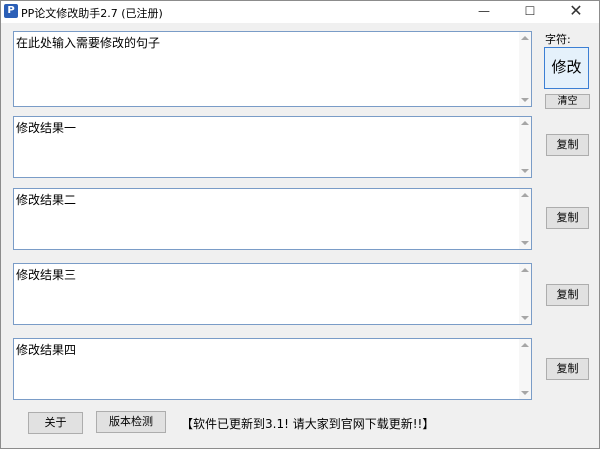  Describe the element at coordinates (530, 12) in the screenshot. I see `maximize-button: ☐` at that location.